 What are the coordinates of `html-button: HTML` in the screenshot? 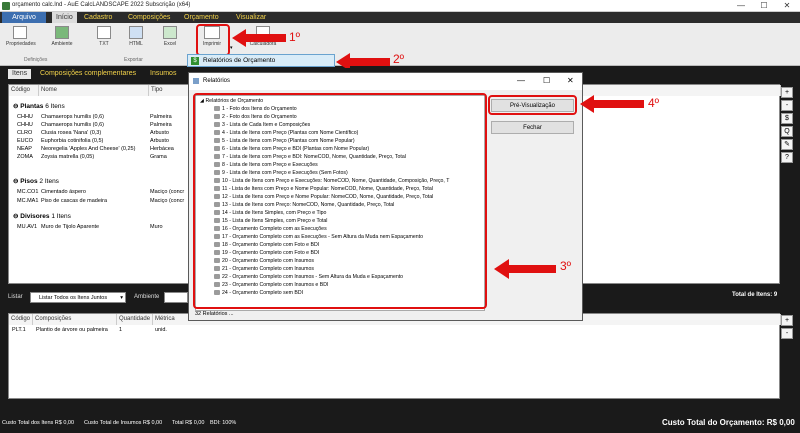 It's located at (136, 40).